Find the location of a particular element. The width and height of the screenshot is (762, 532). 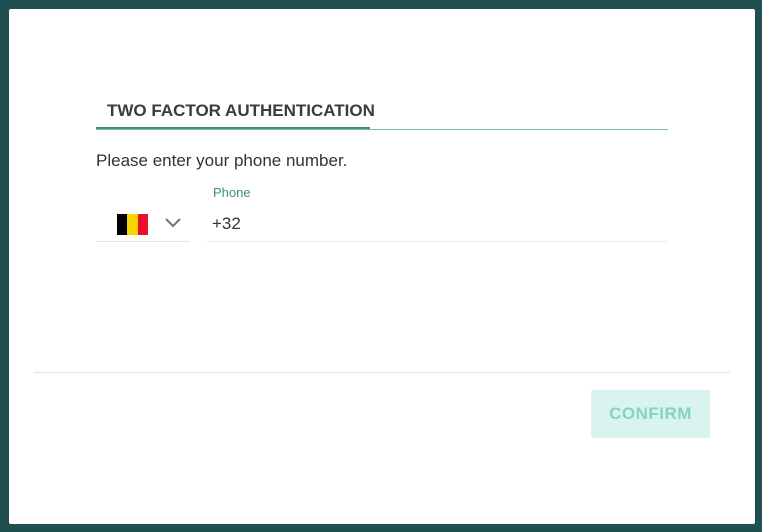

tab-label: TWO FACTOR AUTHENTICATION is located at coordinates (241, 110).